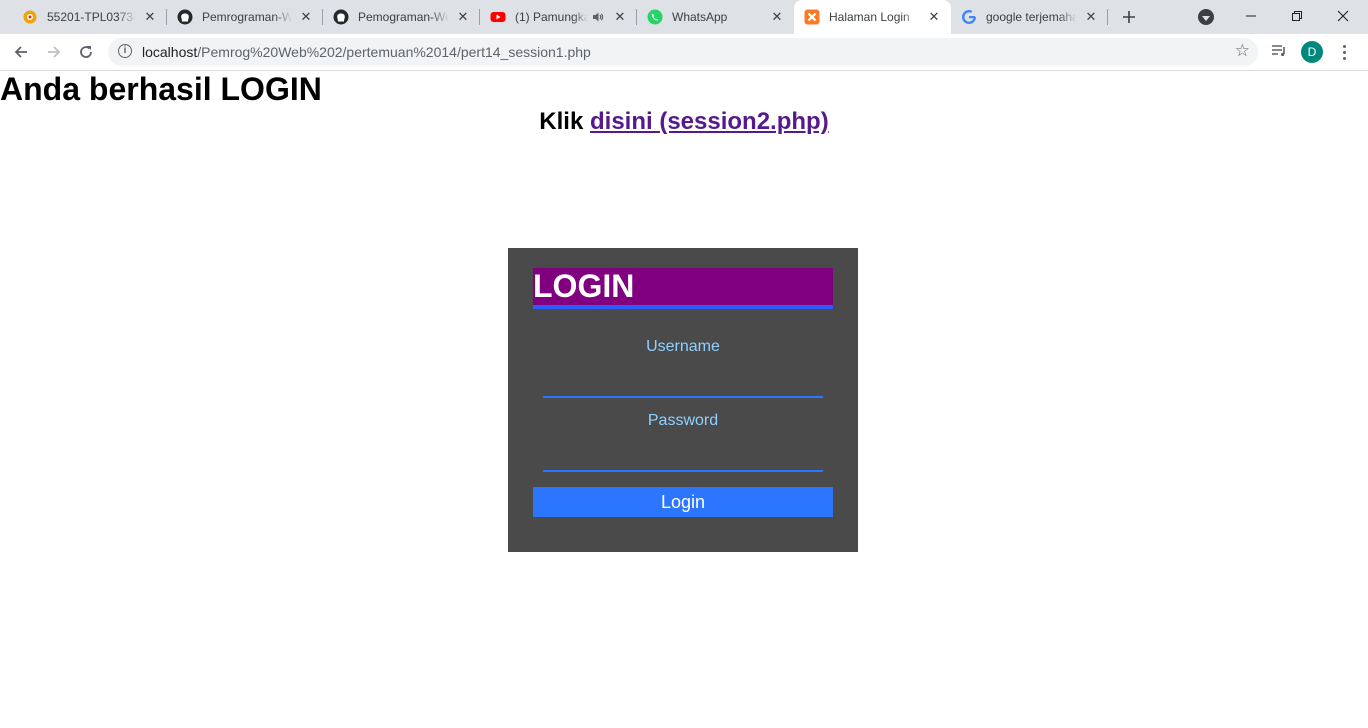  I want to click on username-label: Username, so click(683, 346).